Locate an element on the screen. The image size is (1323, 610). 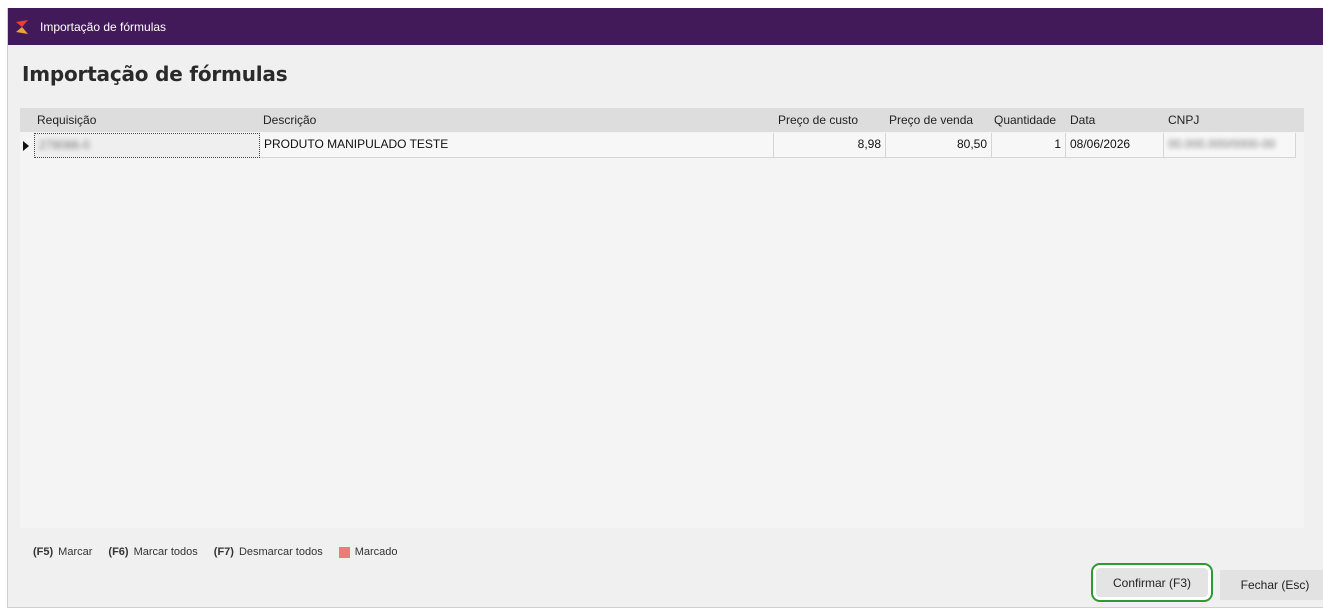
cell-cnpj: 00.000.000/0000-00 is located at coordinates (1230, 145).